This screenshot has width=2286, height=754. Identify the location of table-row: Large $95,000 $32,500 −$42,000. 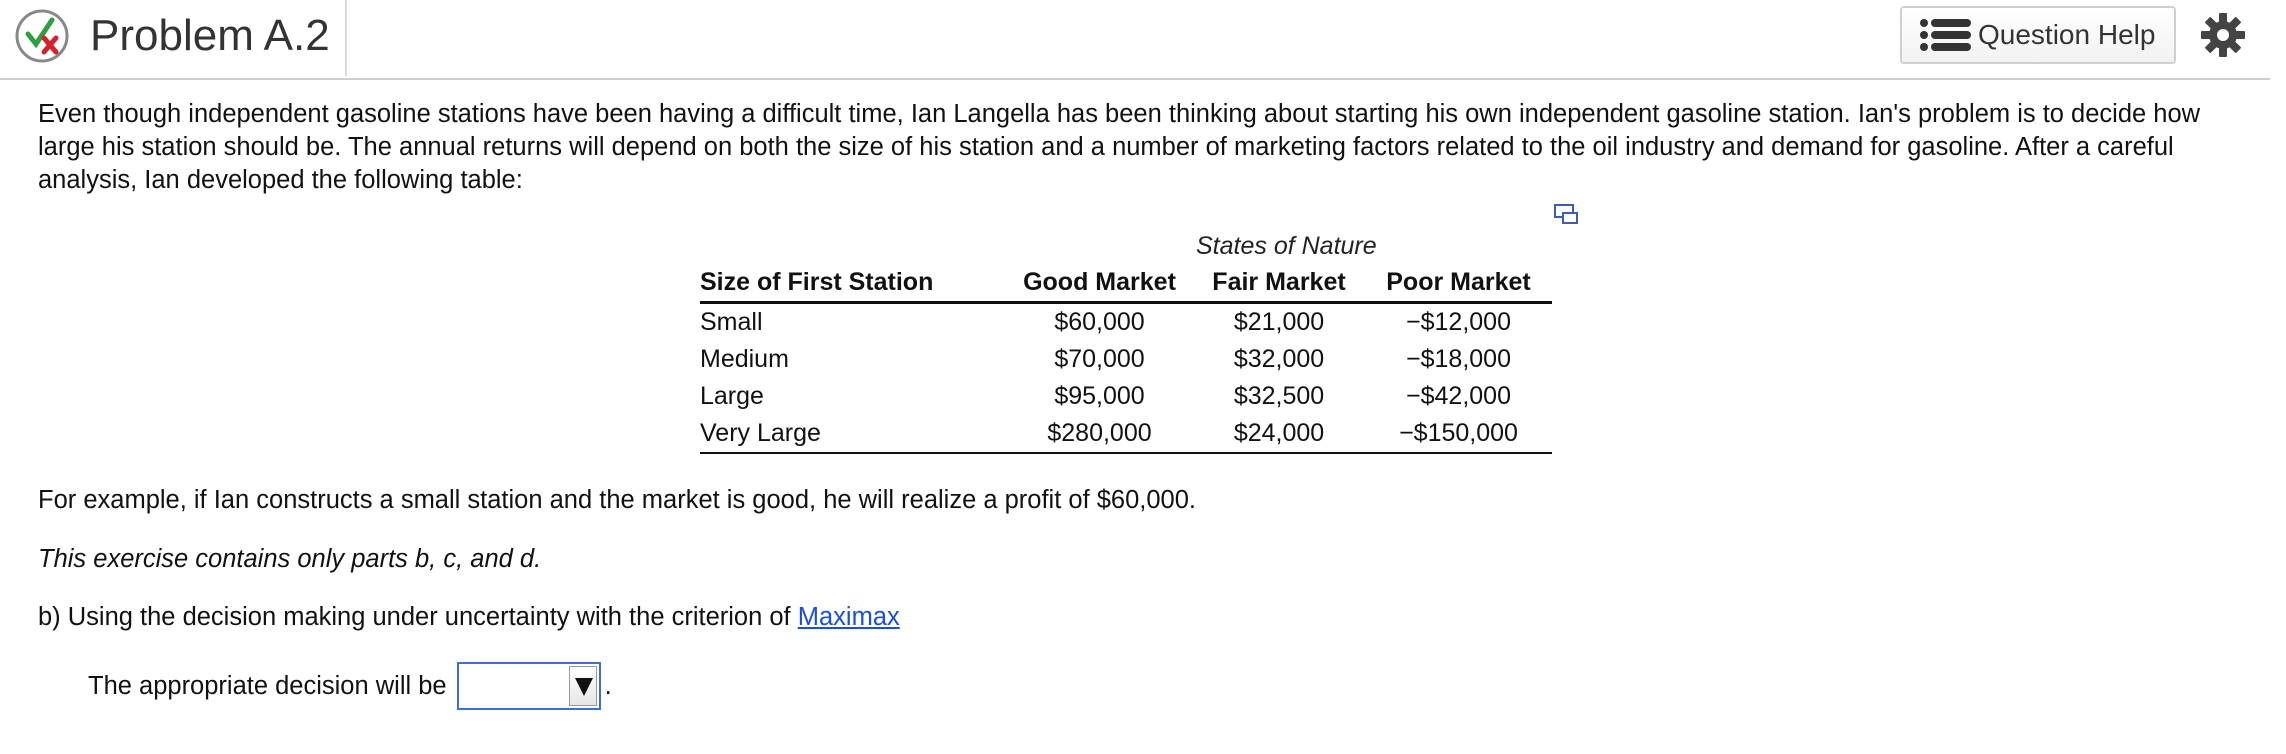
(1126, 396).